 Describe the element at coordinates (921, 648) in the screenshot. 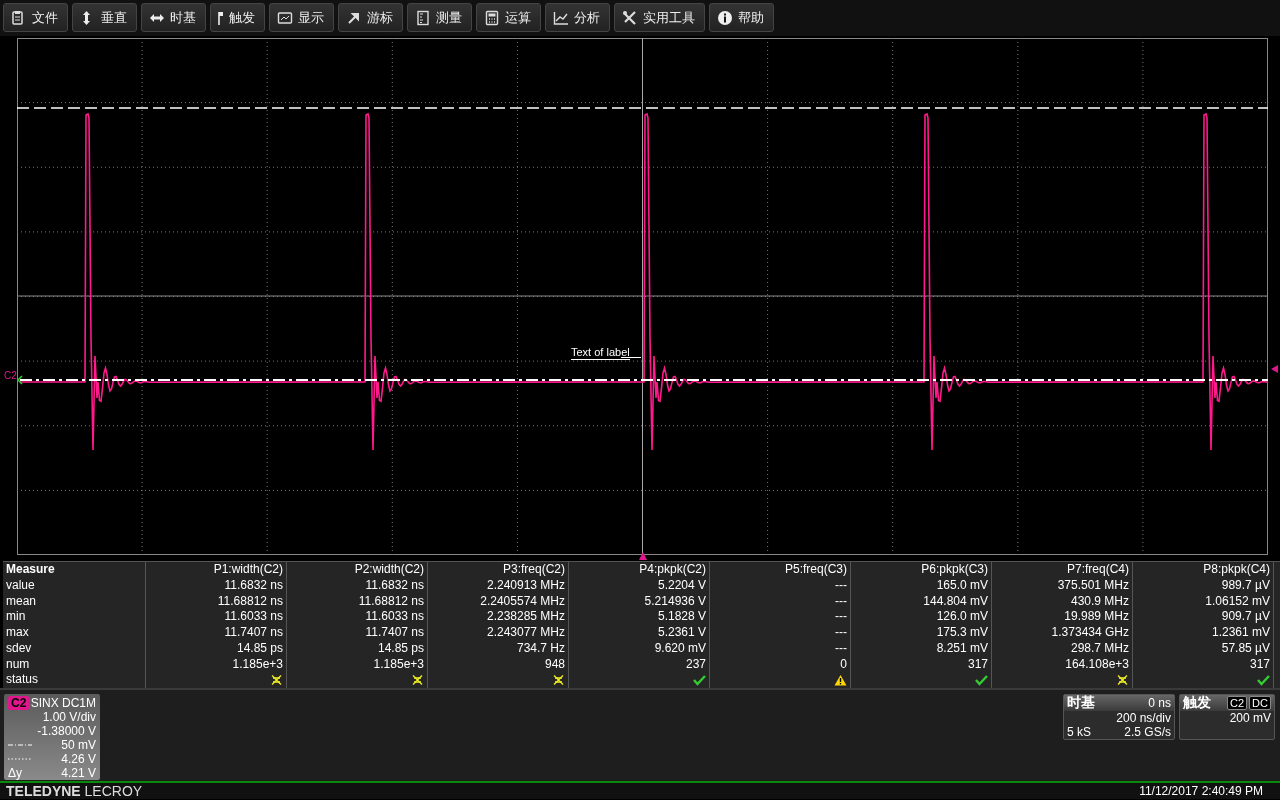

I see `table-cell: 8.251 mV` at that location.